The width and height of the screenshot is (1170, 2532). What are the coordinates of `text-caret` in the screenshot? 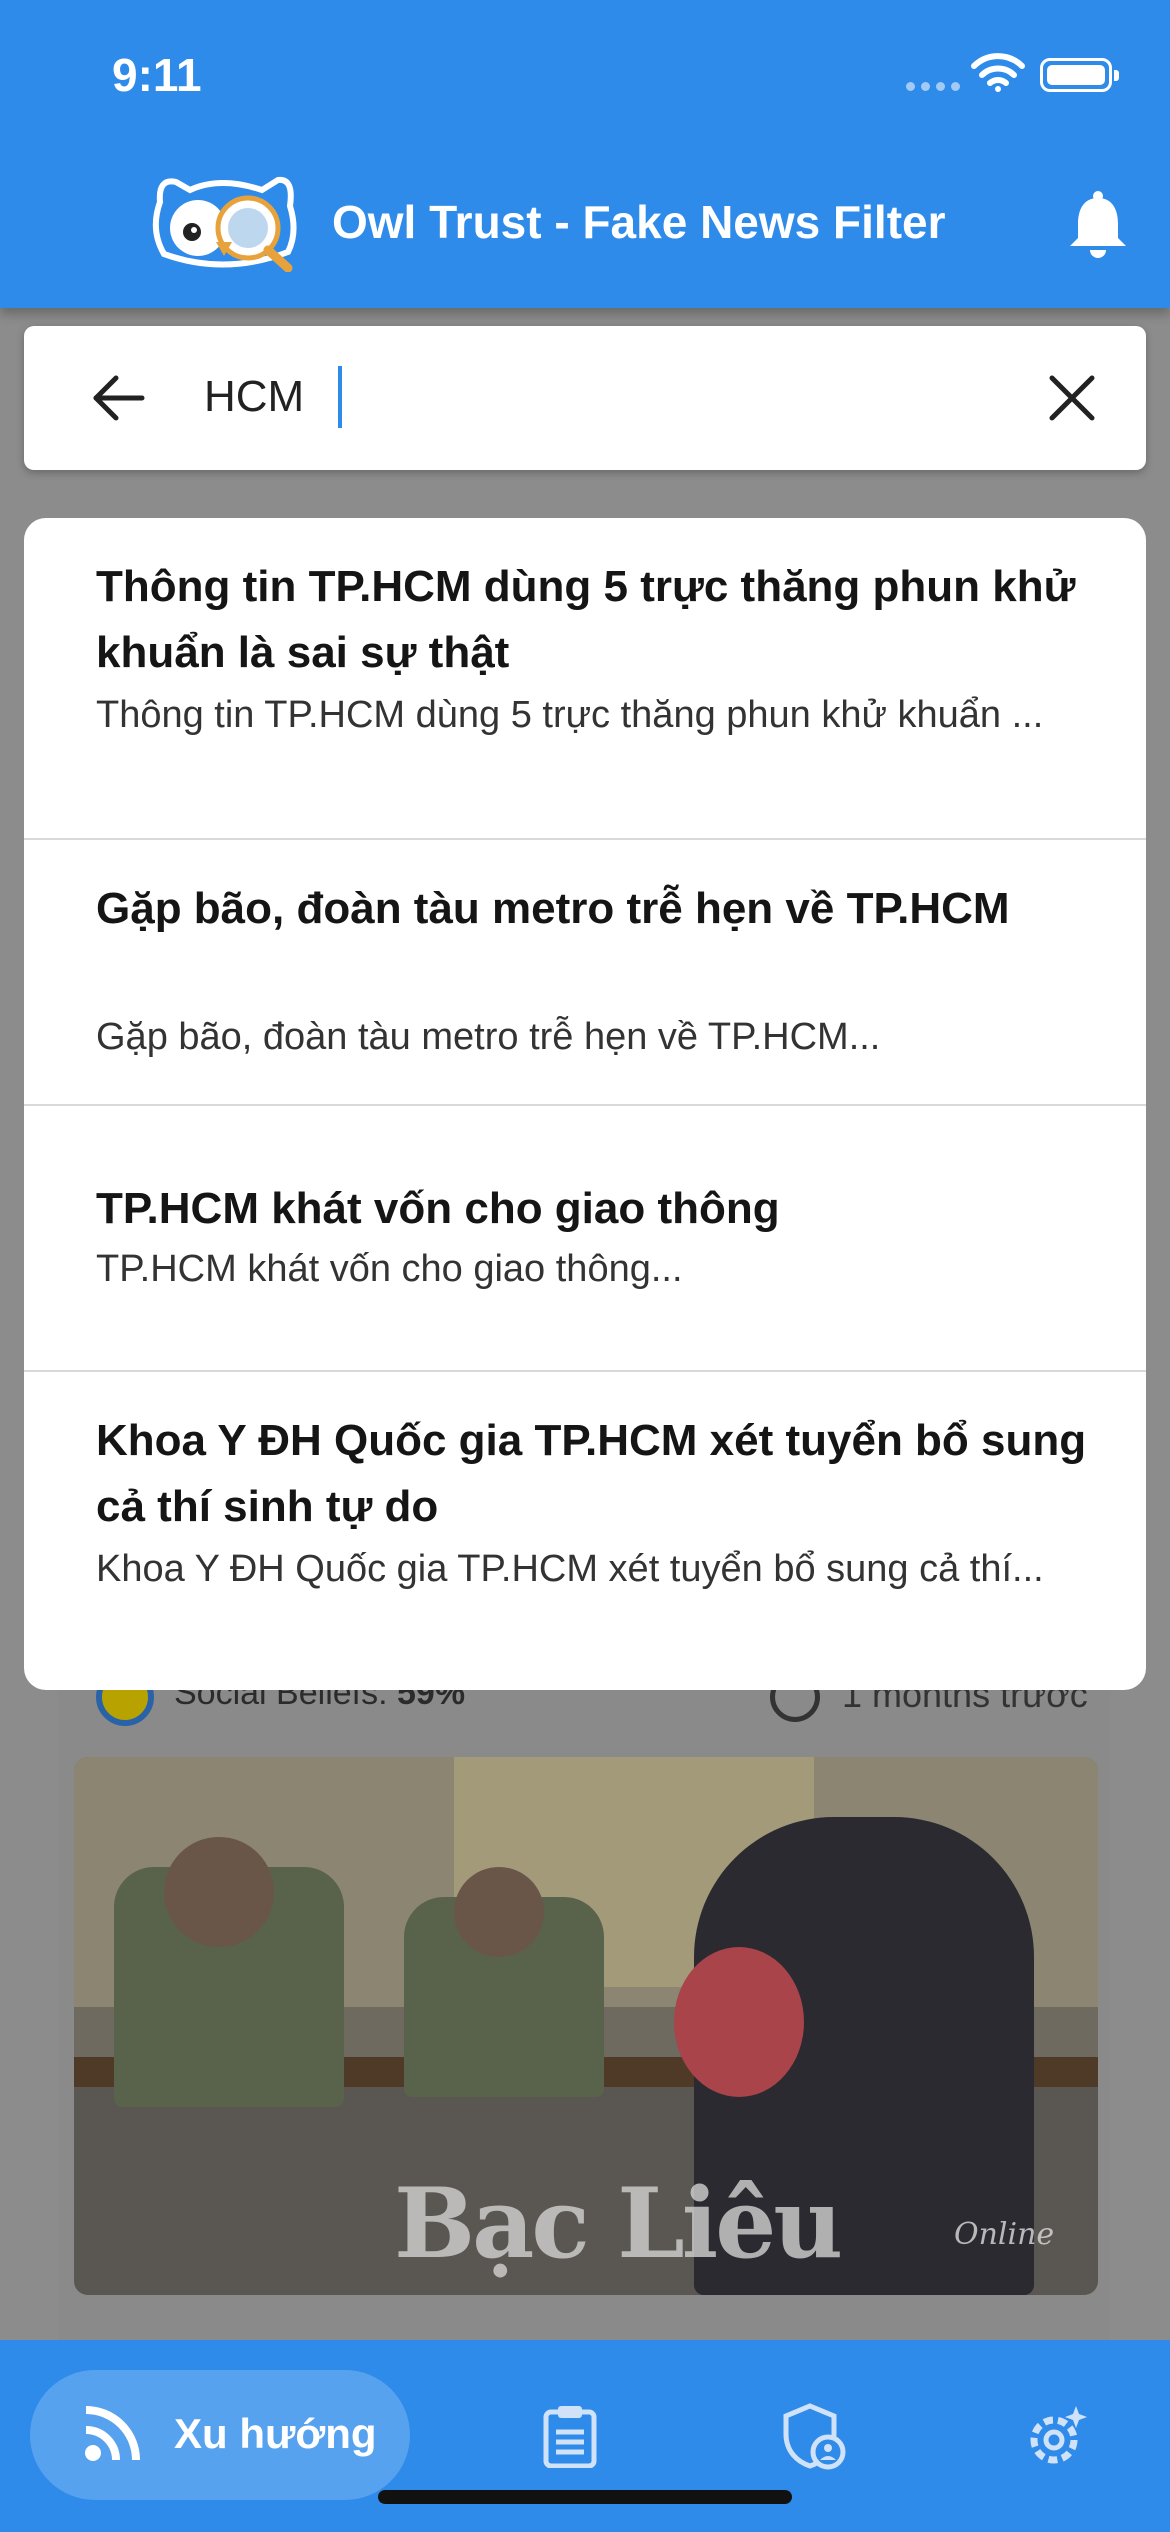 It's located at (340, 397).